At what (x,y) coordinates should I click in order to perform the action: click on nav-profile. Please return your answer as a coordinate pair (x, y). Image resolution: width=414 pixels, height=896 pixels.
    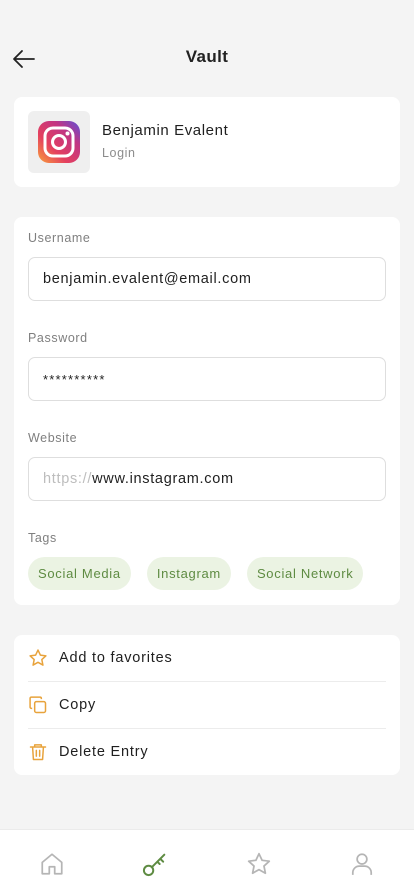
    Looking at the image, I should click on (362, 863).